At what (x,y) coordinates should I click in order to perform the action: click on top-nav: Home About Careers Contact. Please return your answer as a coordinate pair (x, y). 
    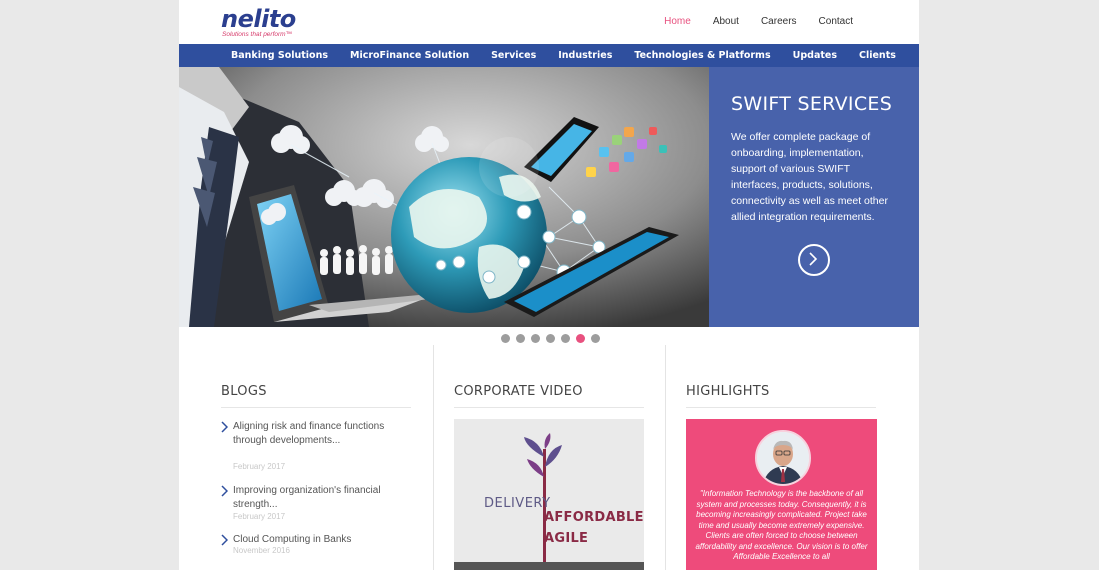
    Looking at the image, I should click on (758, 21).